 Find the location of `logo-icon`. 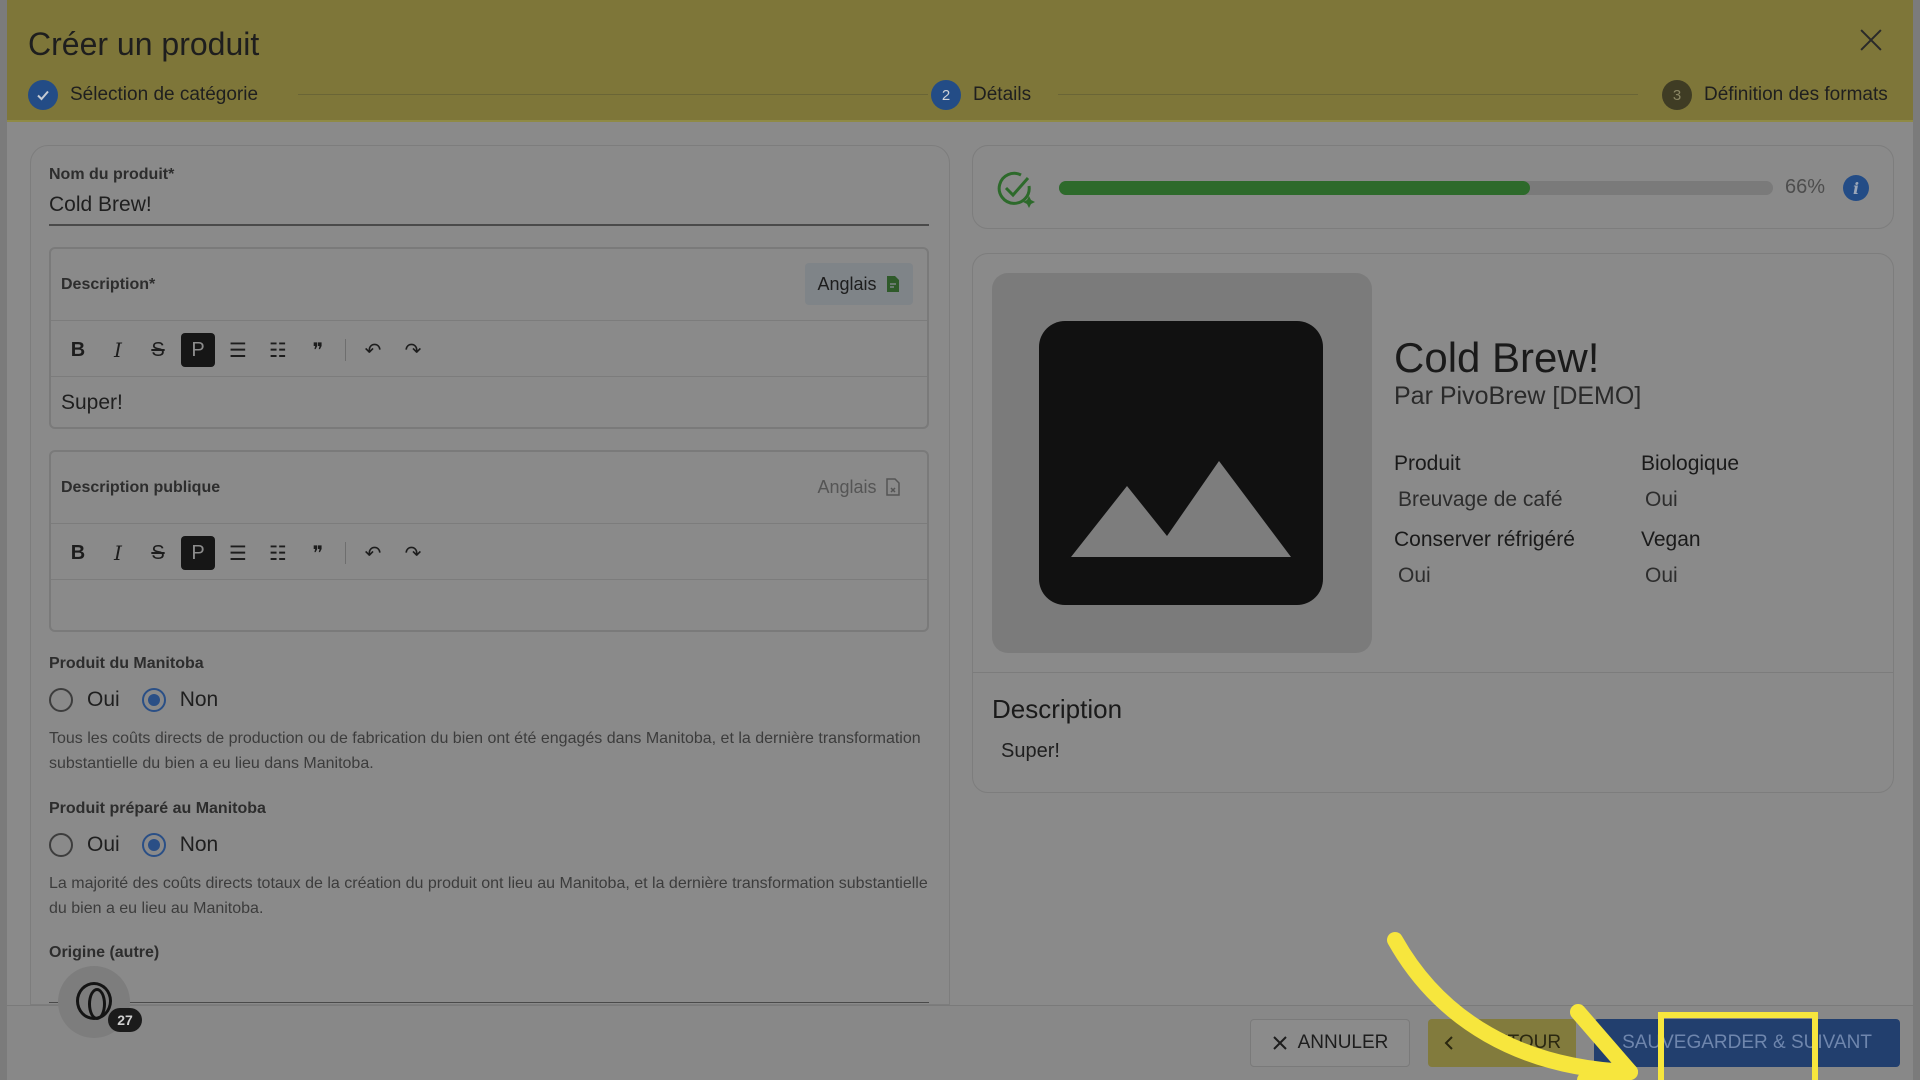

logo-icon is located at coordinates (94, 1001).